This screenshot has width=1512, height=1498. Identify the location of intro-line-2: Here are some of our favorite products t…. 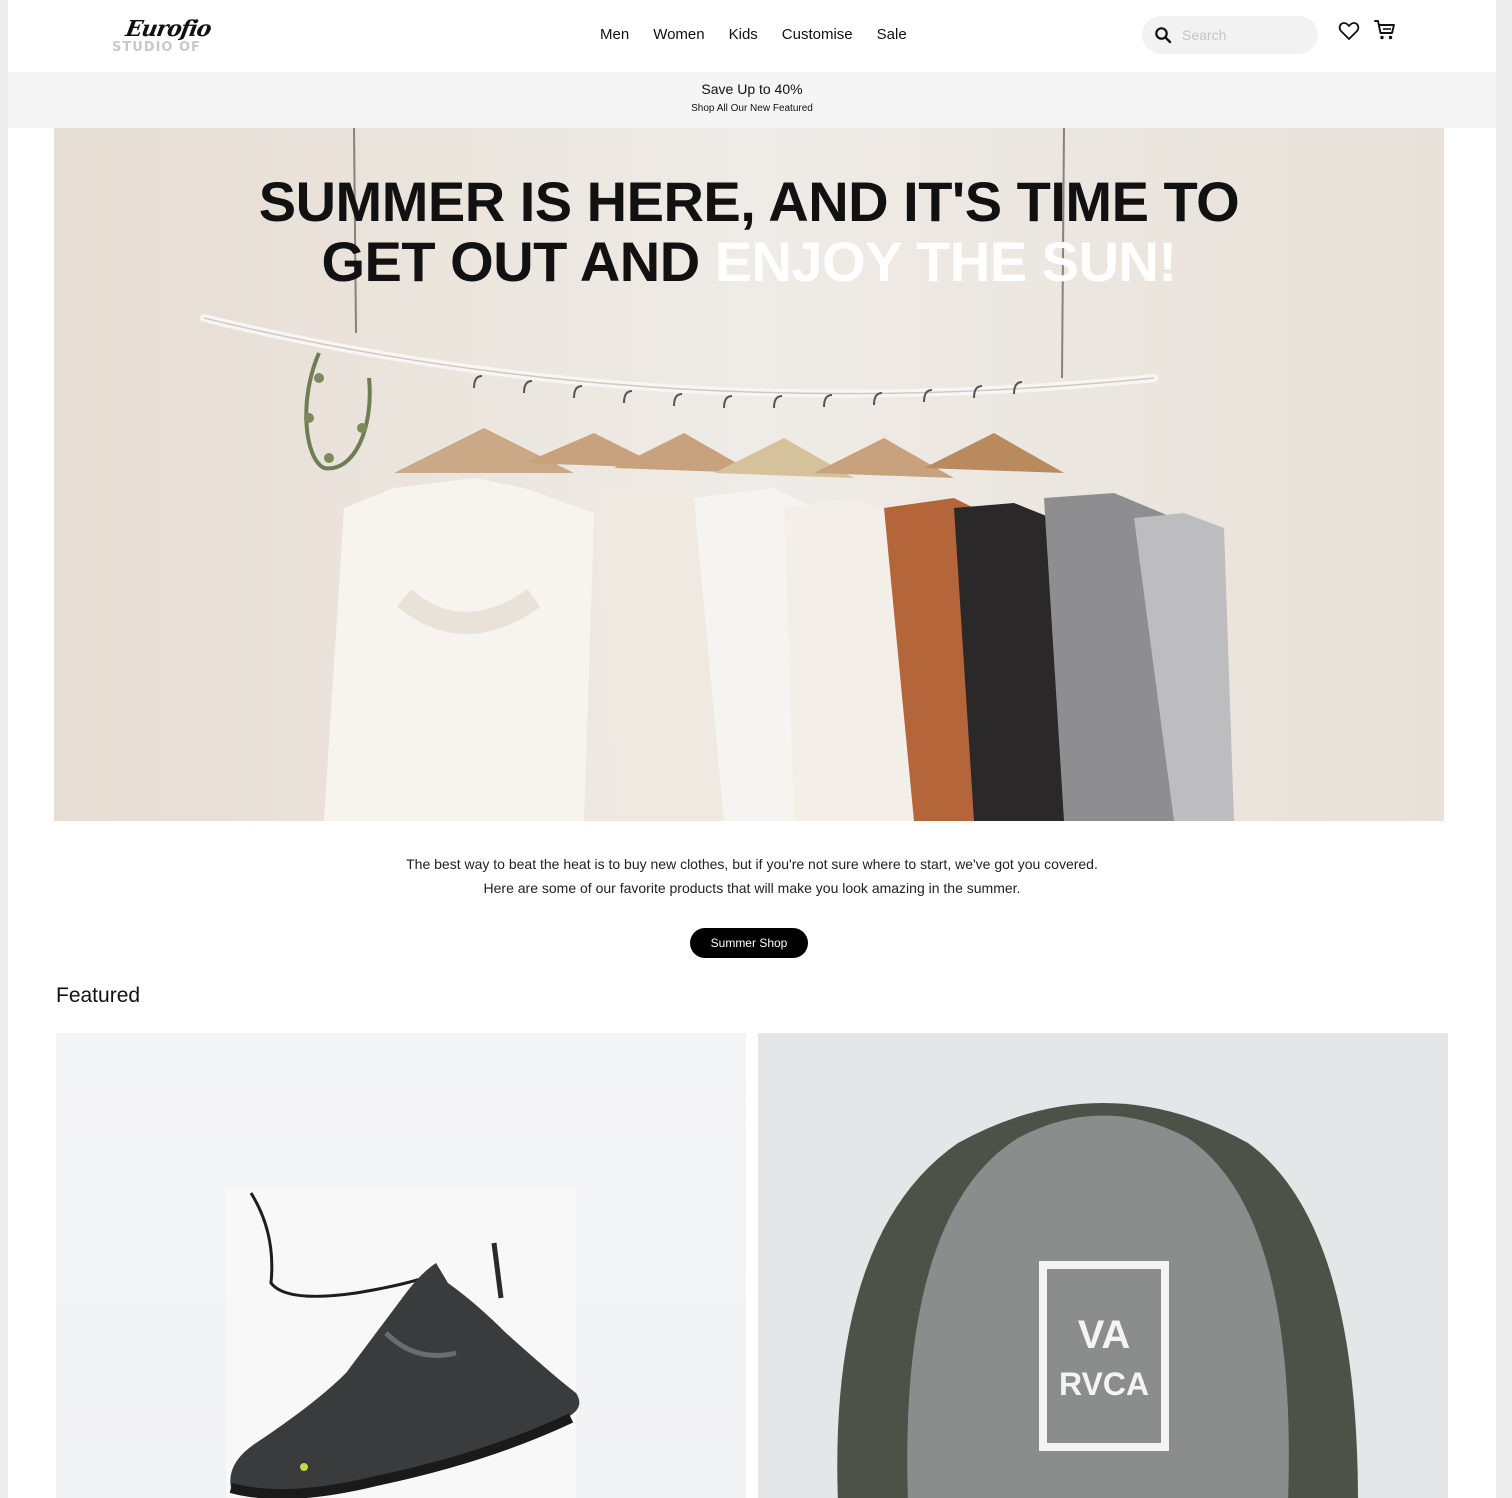
(752, 888).